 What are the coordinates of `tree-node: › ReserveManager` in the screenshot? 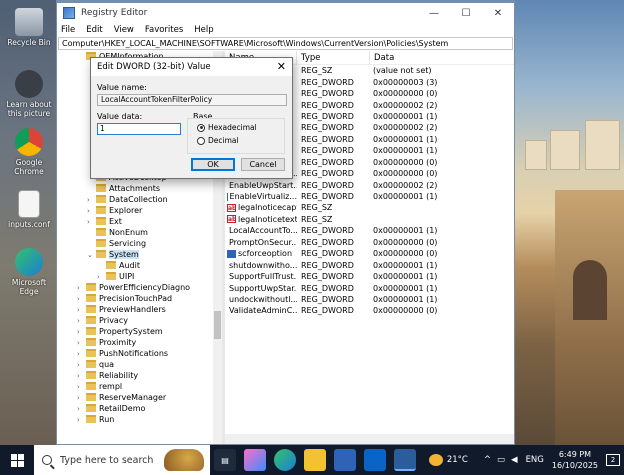 It's located at (139, 397).